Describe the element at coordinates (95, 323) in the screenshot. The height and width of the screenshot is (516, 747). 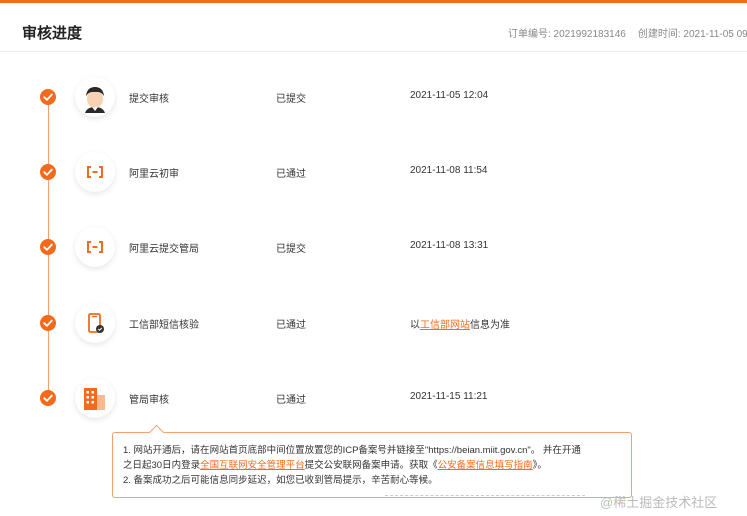
I see `phone-check-icon` at that location.